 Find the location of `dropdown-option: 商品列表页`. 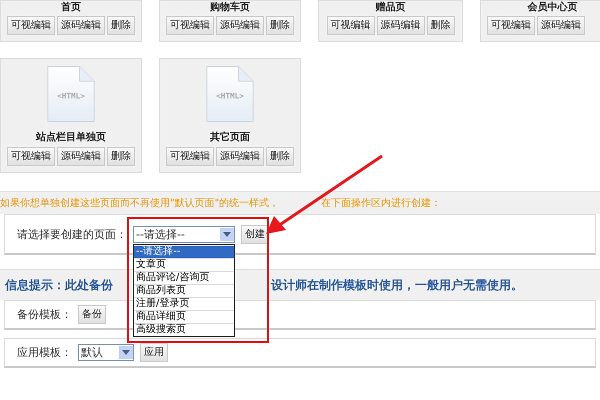

dropdown-option: 商品列表页 is located at coordinates (184, 290).